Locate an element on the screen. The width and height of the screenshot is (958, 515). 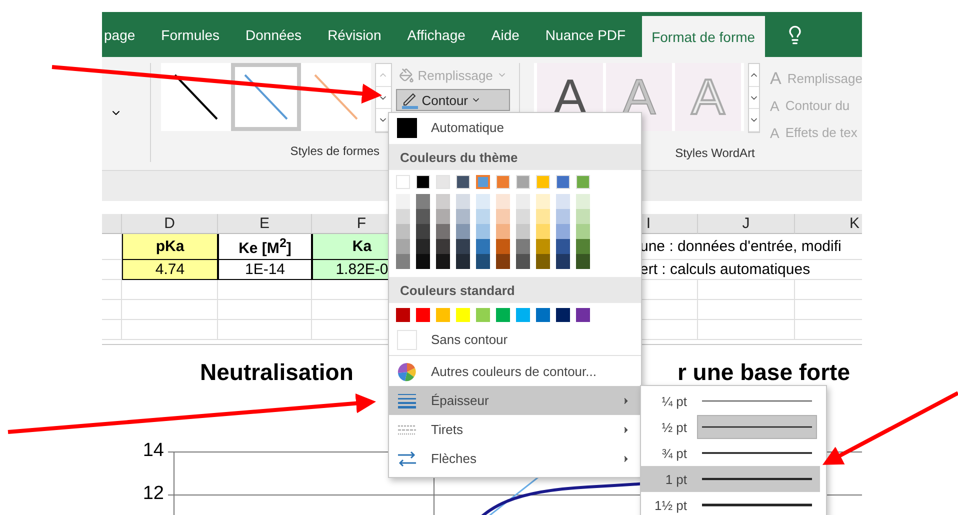
pen-icon is located at coordinates (409, 100).